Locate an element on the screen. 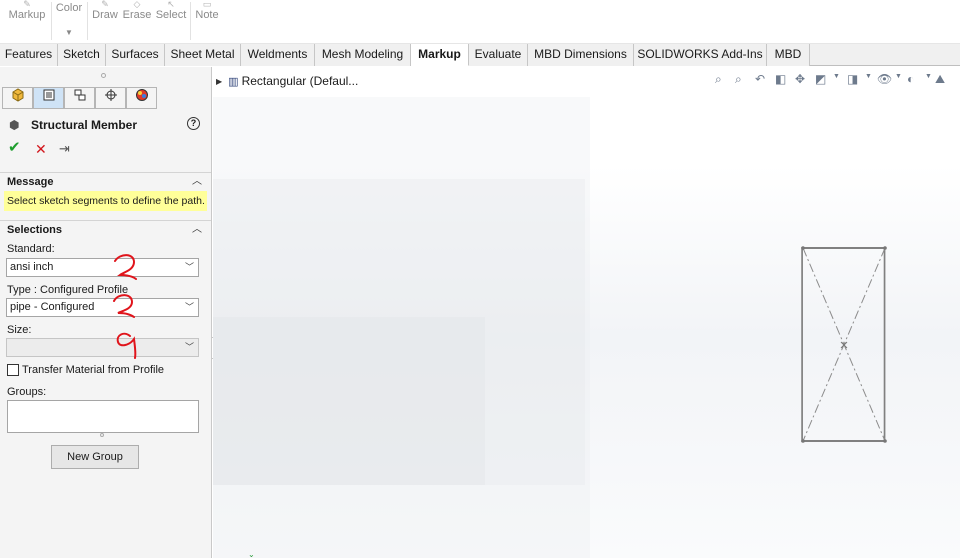  center-point-marker is located at coordinates (844, 345).